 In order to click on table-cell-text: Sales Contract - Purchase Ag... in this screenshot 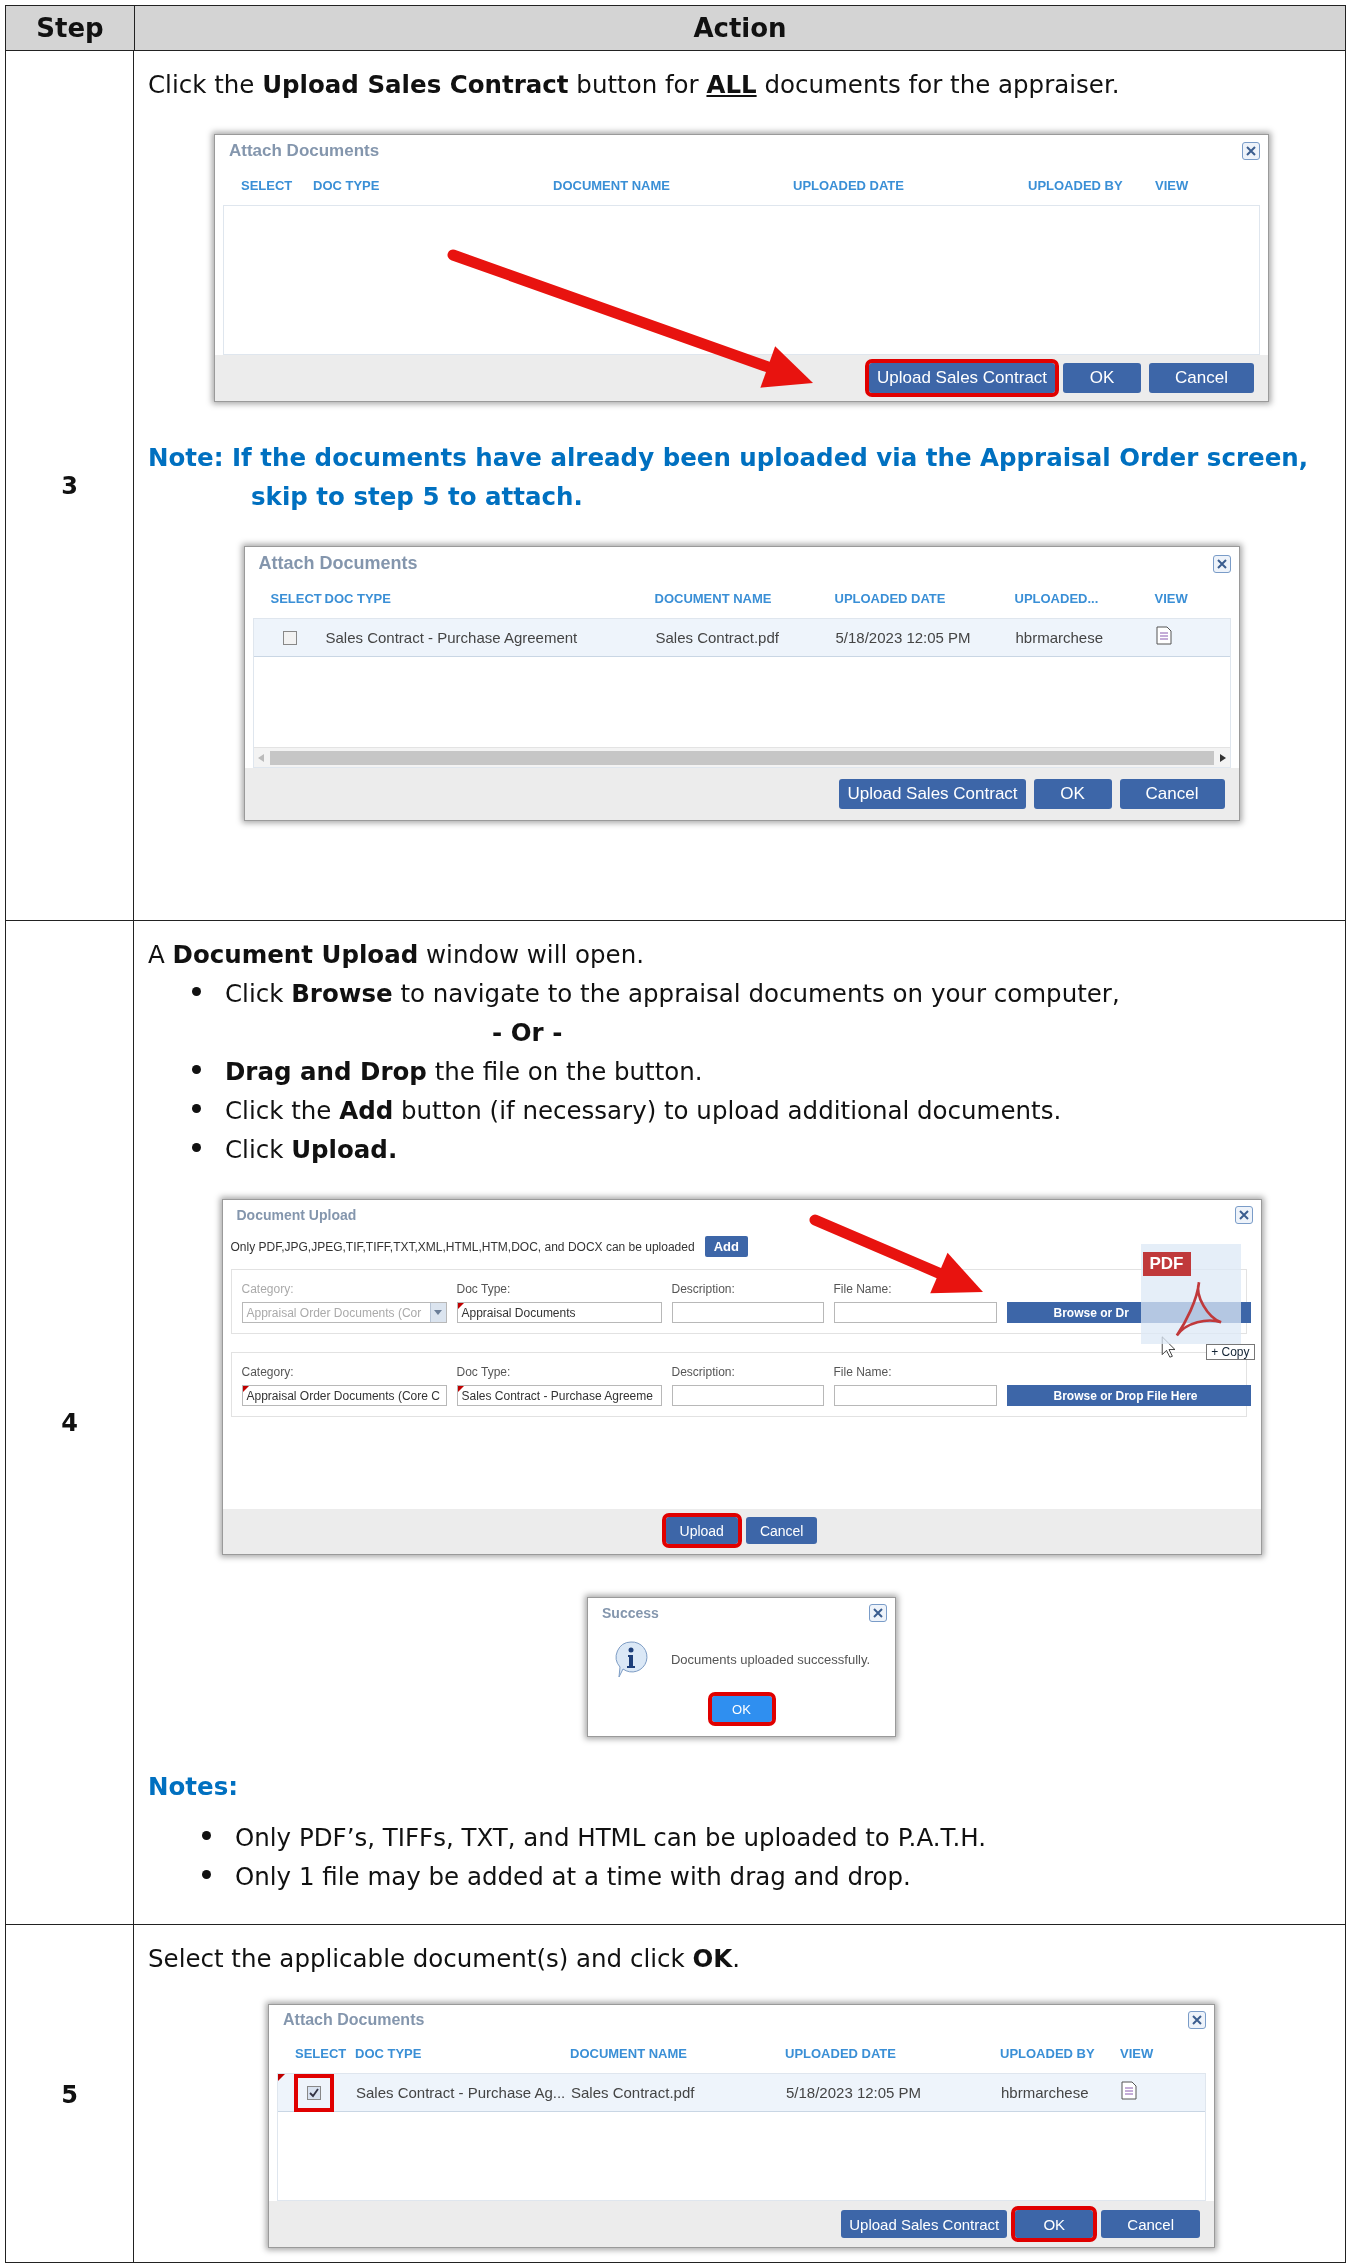, I will do `click(461, 2092)`.